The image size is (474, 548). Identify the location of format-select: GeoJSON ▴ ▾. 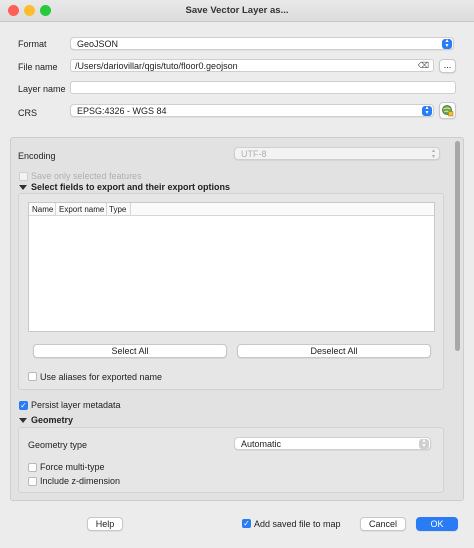
(262, 43).